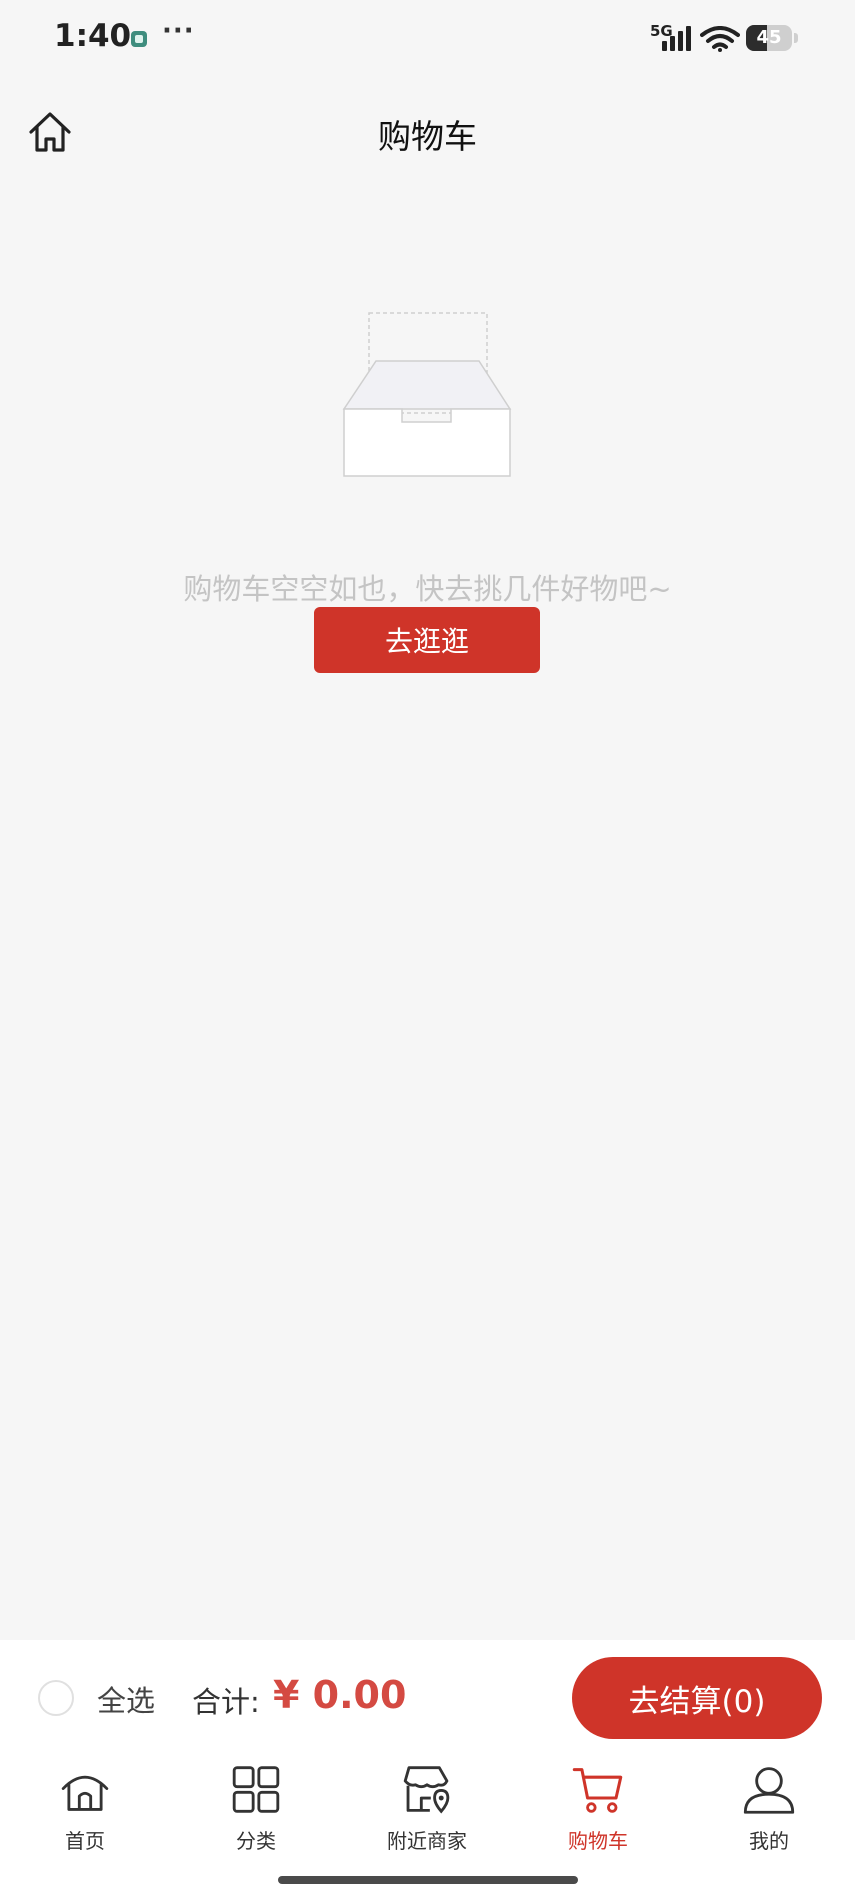 The image size is (855, 1900). I want to click on tab-profile: 我的, so click(769, 1808).